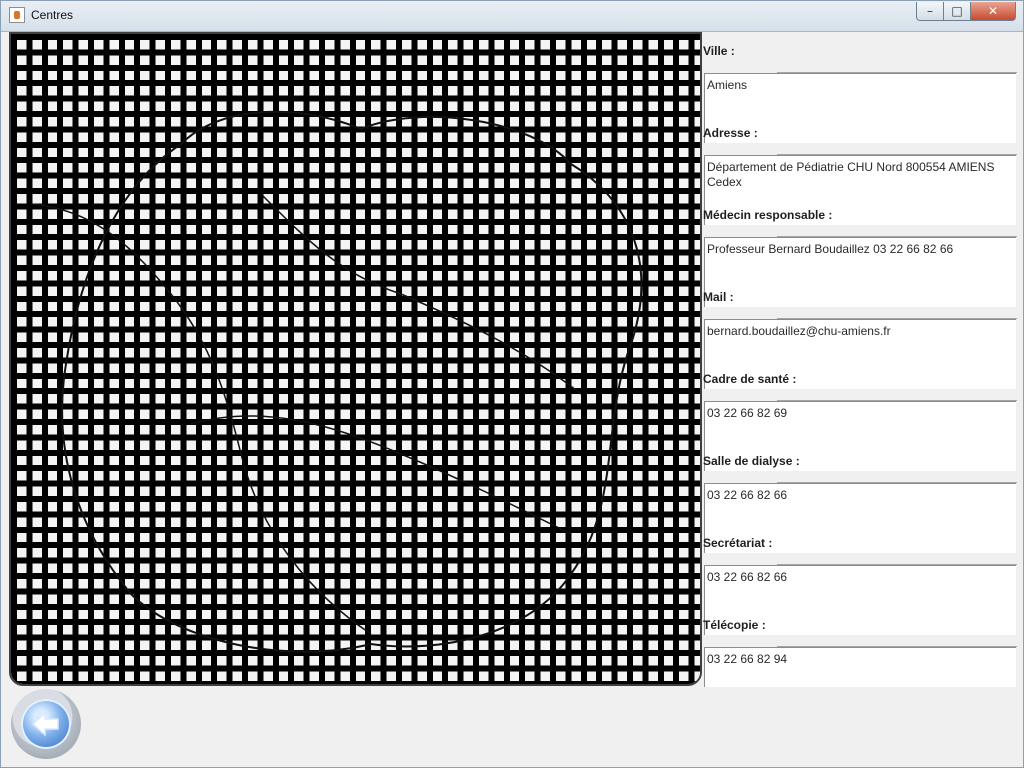 The image size is (1024, 768). Describe the element at coordinates (734, 625) in the screenshot. I see `fax-label: Télécopie :` at that location.